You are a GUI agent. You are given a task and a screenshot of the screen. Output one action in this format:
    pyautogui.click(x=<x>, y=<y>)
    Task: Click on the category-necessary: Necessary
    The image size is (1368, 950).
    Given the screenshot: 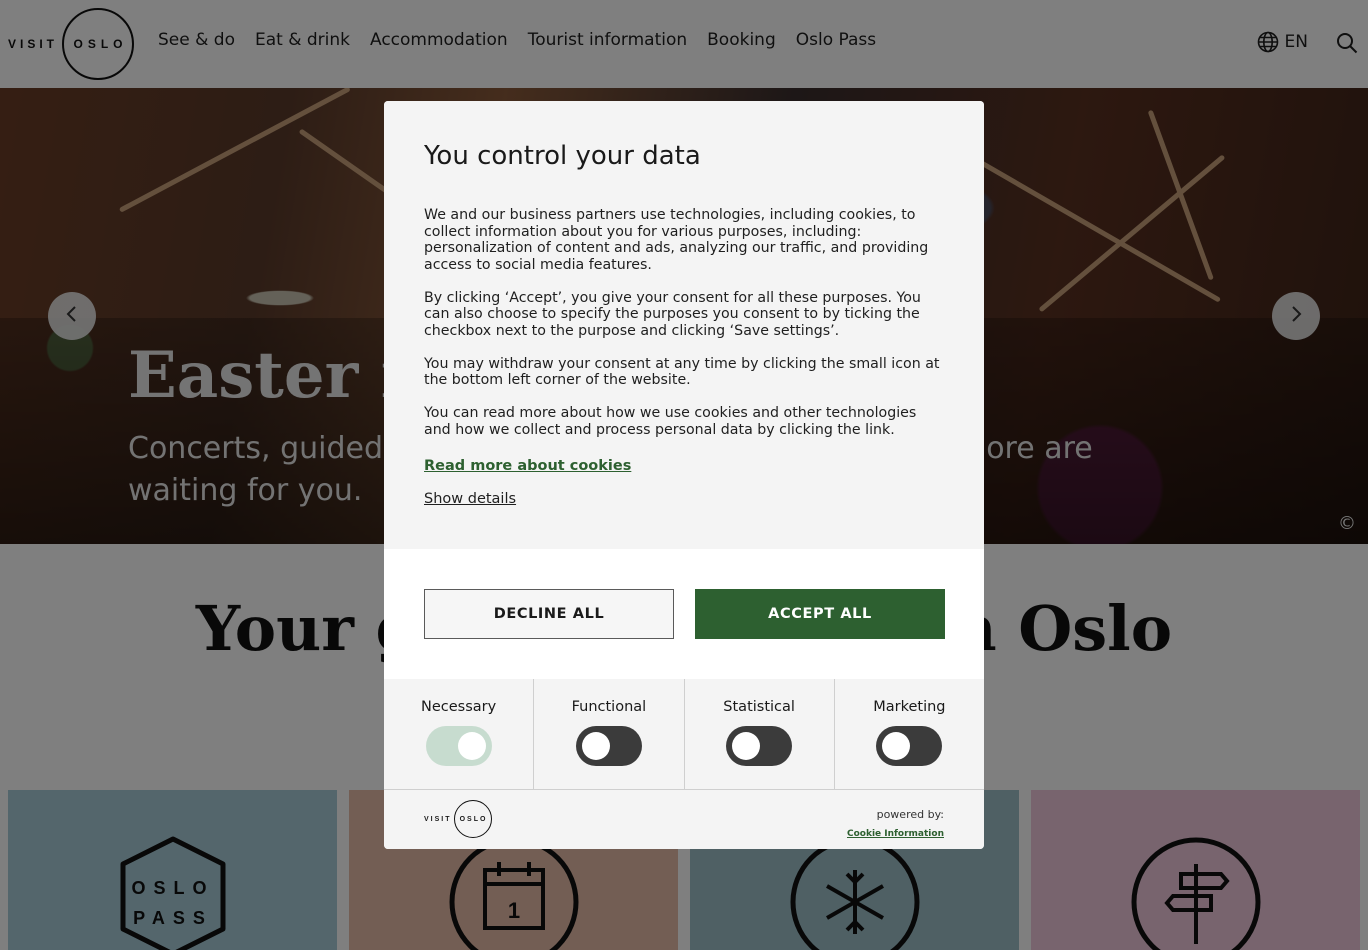 What is the action you would take?
    pyautogui.click(x=459, y=734)
    